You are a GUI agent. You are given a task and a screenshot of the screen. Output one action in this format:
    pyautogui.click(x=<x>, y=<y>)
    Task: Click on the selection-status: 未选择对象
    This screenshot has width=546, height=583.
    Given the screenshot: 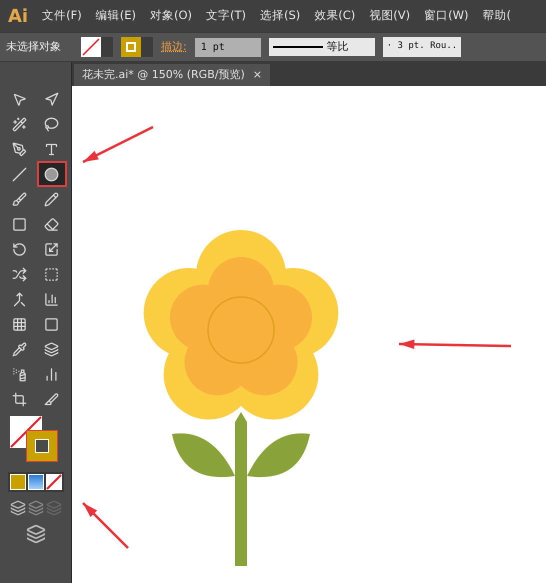 What is the action you would take?
    pyautogui.click(x=33, y=46)
    